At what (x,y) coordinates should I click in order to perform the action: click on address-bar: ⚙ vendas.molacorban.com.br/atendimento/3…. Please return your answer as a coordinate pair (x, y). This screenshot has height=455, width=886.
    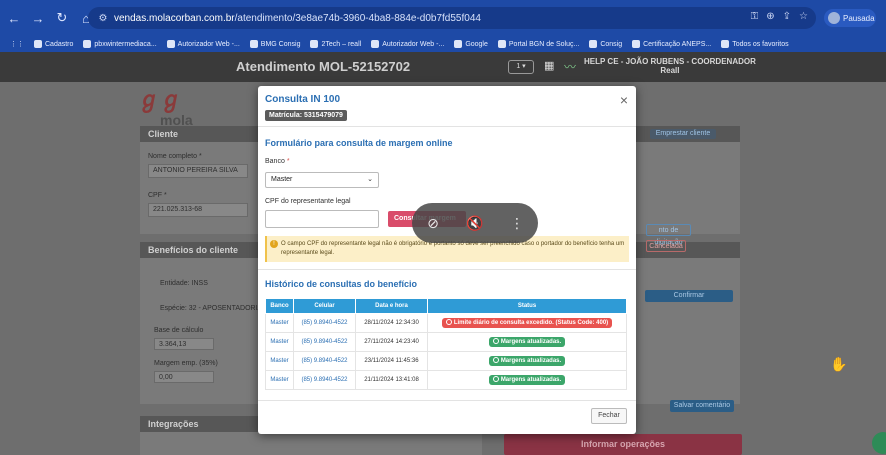
    Looking at the image, I should click on (452, 18).